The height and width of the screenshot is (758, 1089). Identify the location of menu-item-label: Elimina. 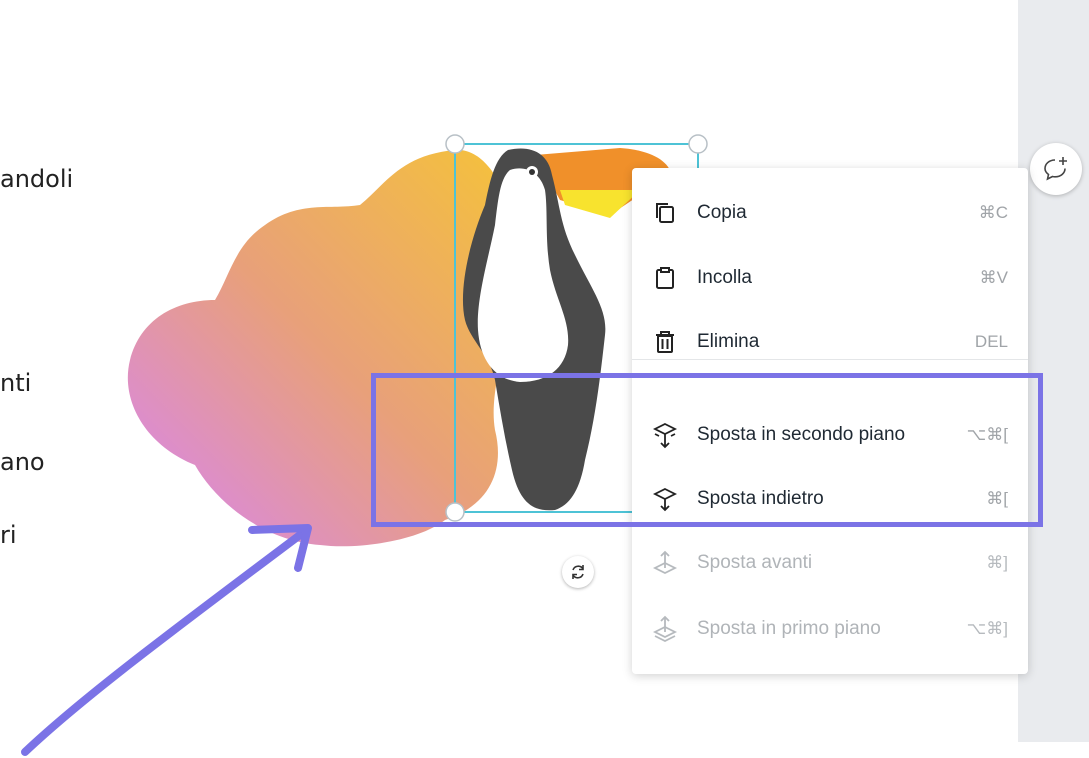
(728, 341).